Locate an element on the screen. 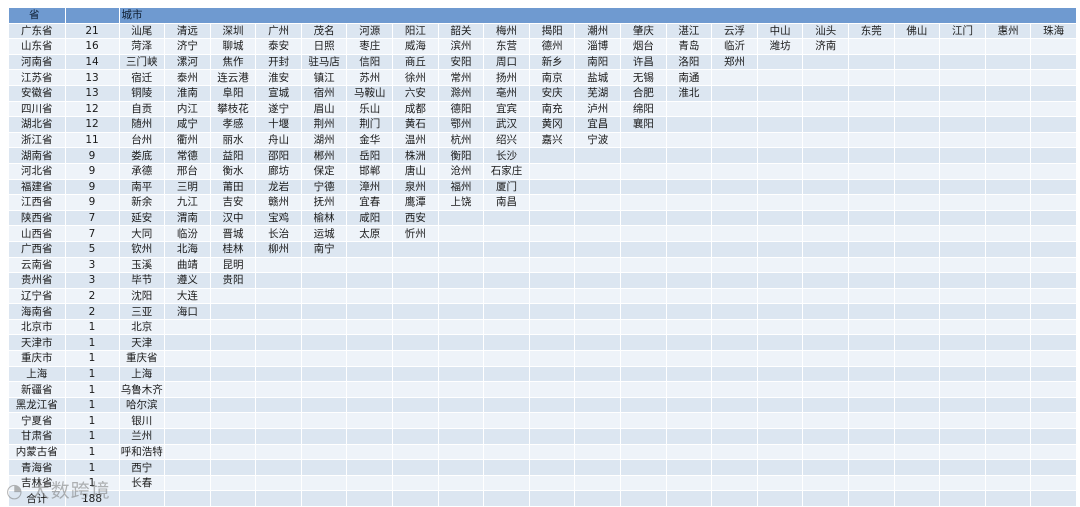 This screenshot has width=1080, height=507. city-cell: 枣庄 is located at coordinates (370, 46).